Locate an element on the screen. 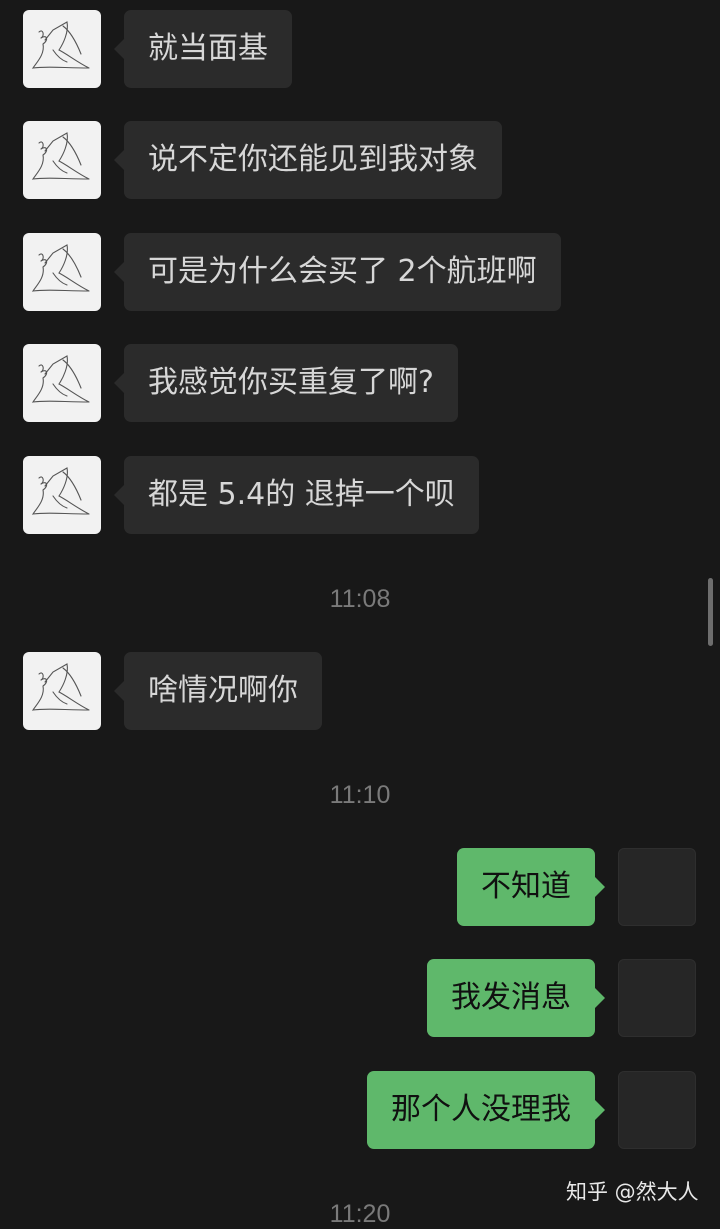  incoming-message-bubble: 可是为什么会买了 2个航班啊 is located at coordinates (337, 272).